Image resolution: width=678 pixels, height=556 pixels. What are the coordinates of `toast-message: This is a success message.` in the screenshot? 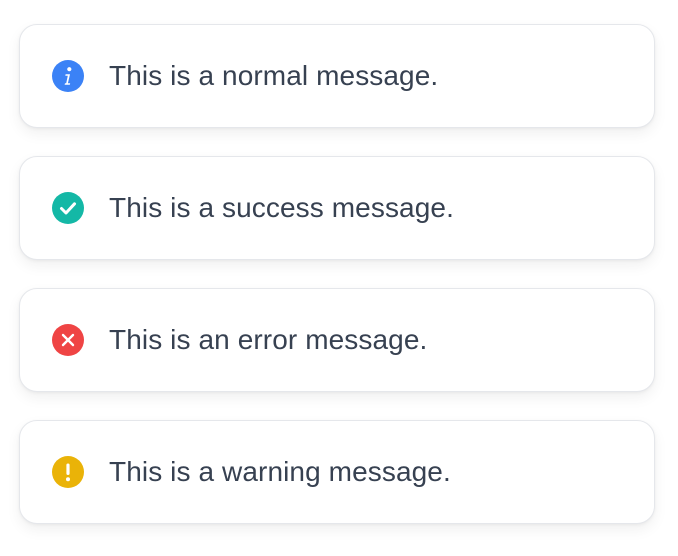 It's located at (281, 207).